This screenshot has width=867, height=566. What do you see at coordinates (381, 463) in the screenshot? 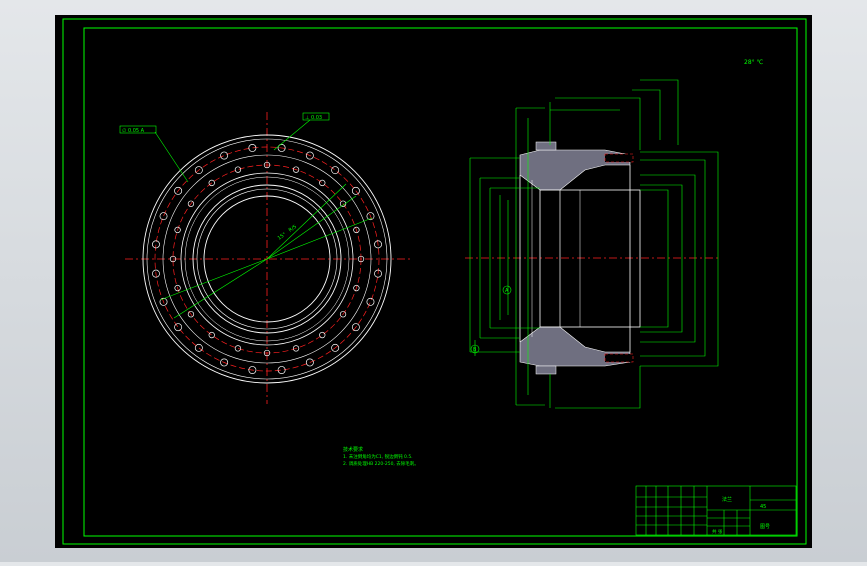
I see `notes-line: 2. 调质处理HB 220-250, 去除毛刺。` at bounding box center [381, 463].